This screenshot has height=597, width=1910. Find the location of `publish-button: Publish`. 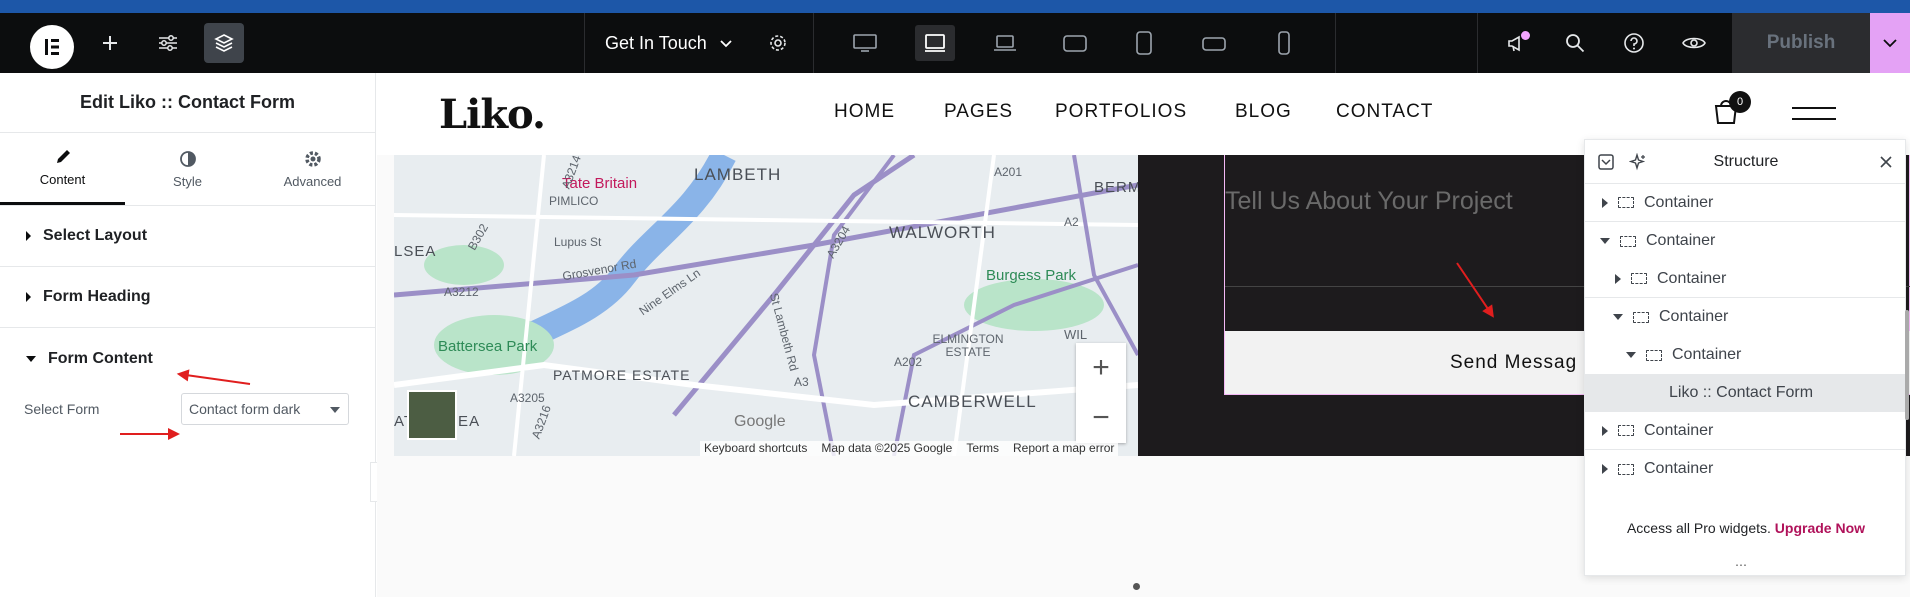

publish-button: Publish is located at coordinates (1801, 43).